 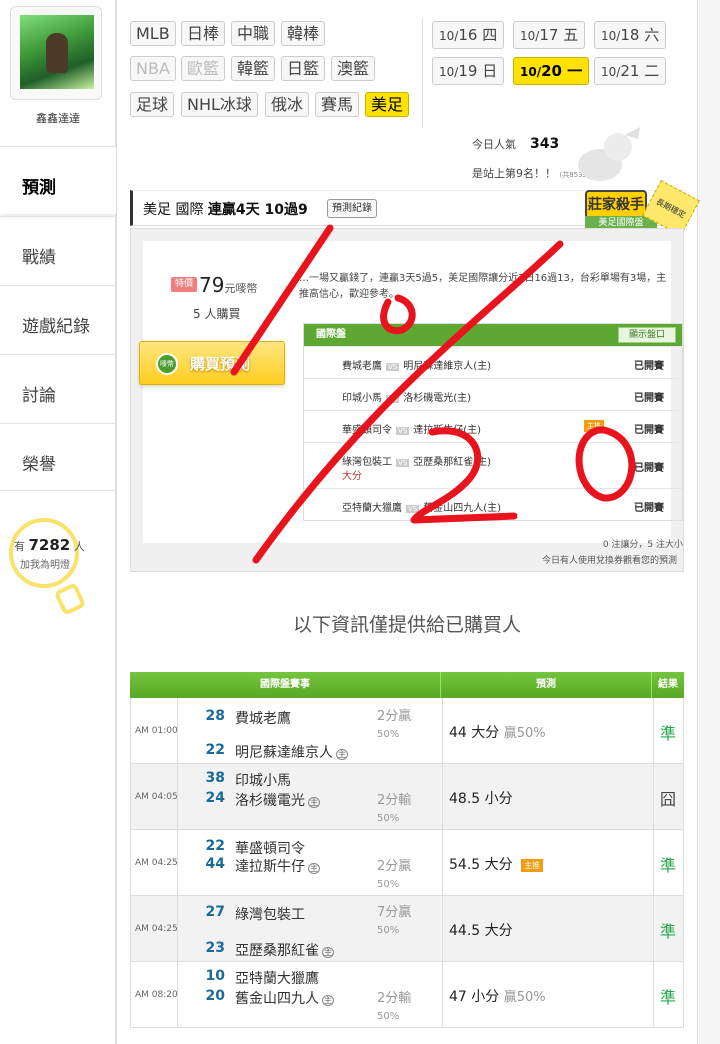 What do you see at coordinates (493, 362) in the screenshot?
I see `preview-row: 費城老鷹 VS 明尼蘇達維京人(主) 已開賽` at bounding box center [493, 362].